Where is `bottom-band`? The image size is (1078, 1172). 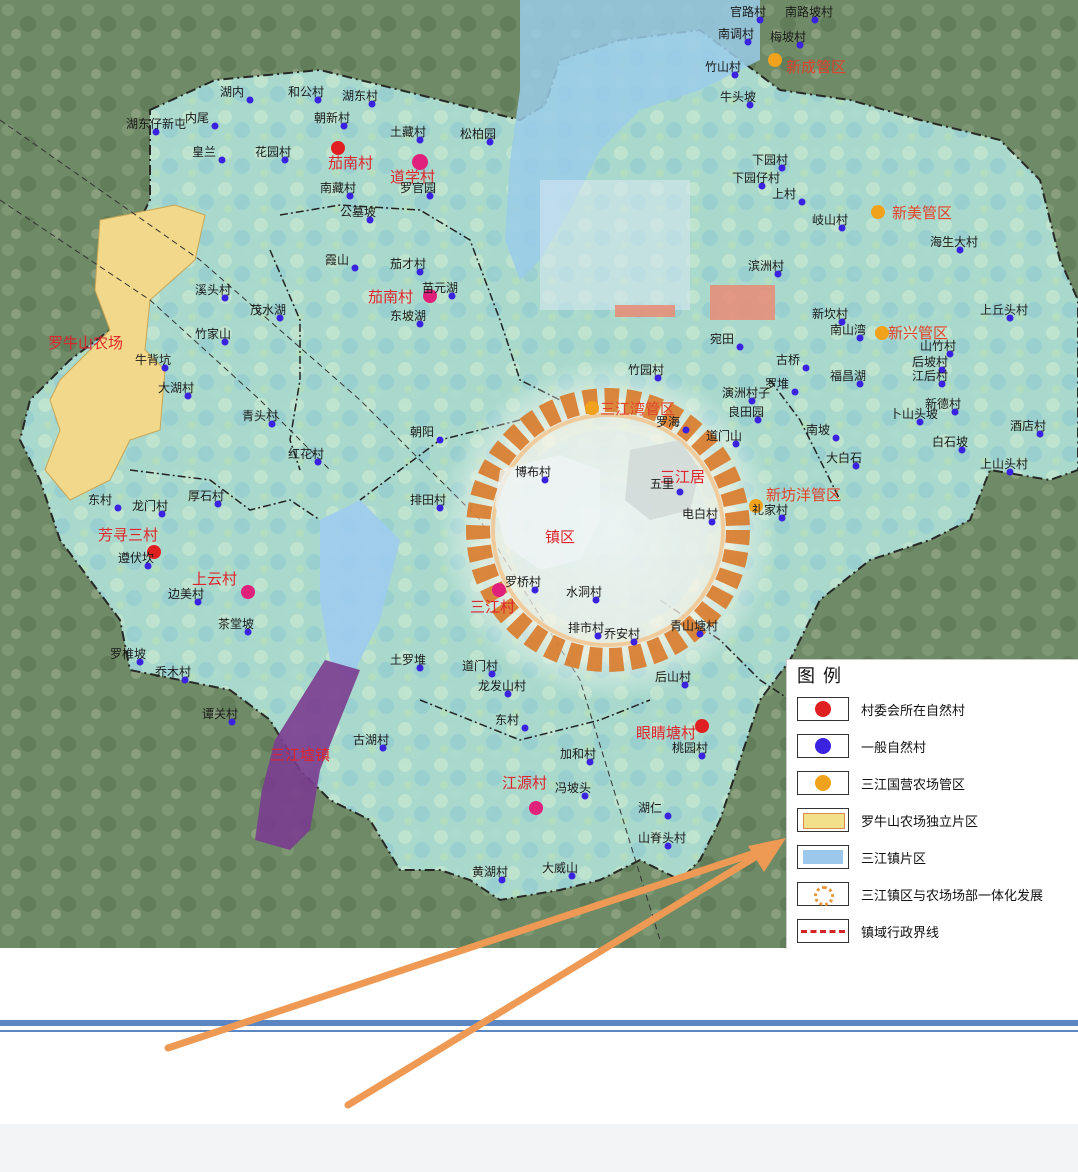
bottom-band is located at coordinates (539, 1148).